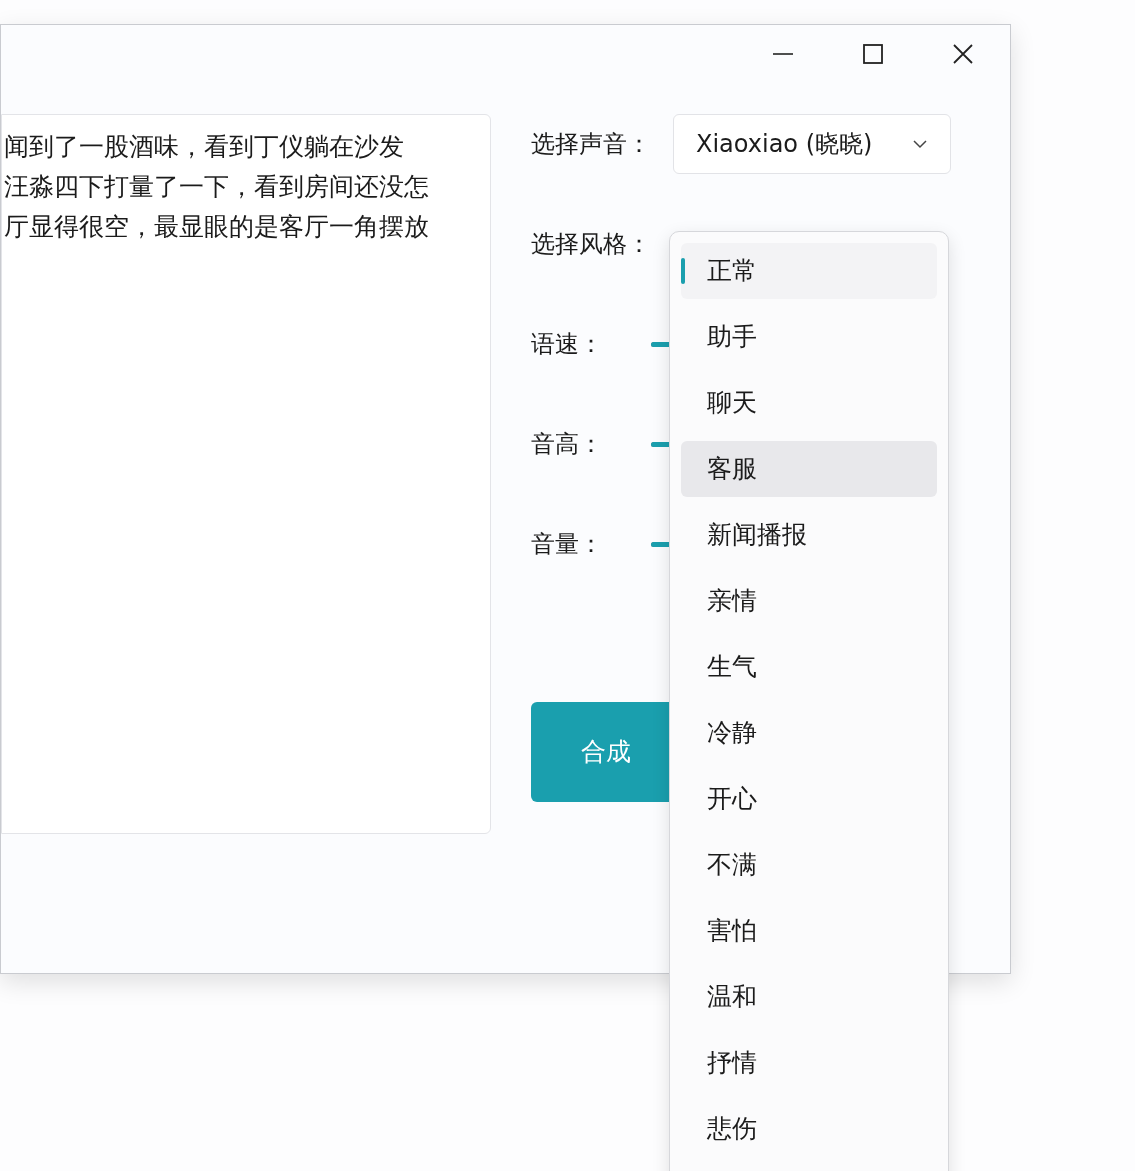 This screenshot has height=1171, width=1135. What do you see at coordinates (204, 147) in the screenshot?
I see `text-line: 闻到了一股酒味，看到丁仪躺在沙发` at bounding box center [204, 147].